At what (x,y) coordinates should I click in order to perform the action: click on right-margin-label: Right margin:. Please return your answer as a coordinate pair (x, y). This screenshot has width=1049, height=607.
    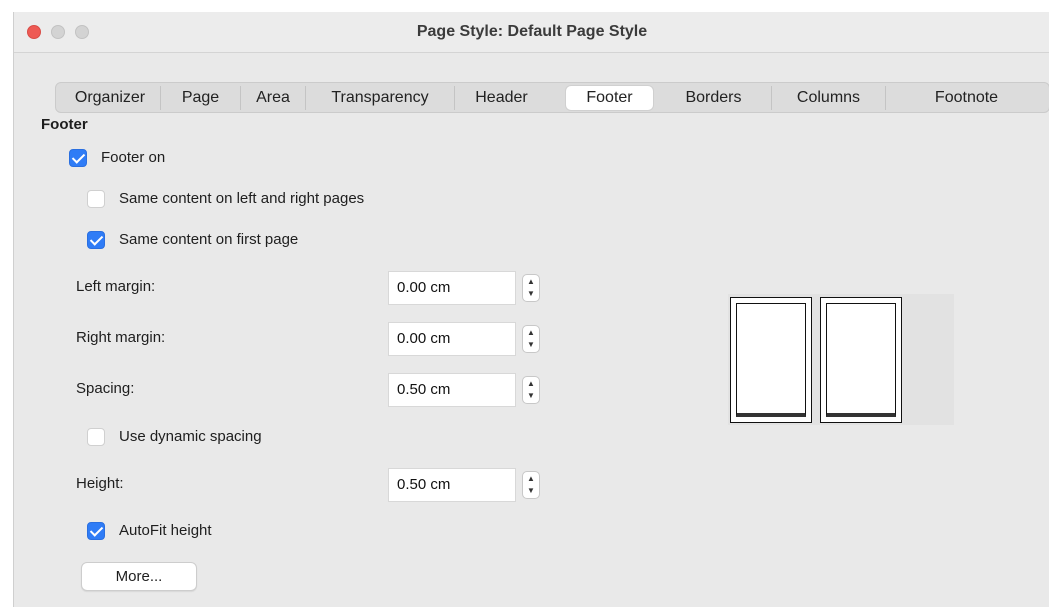
    Looking at the image, I should click on (121, 337).